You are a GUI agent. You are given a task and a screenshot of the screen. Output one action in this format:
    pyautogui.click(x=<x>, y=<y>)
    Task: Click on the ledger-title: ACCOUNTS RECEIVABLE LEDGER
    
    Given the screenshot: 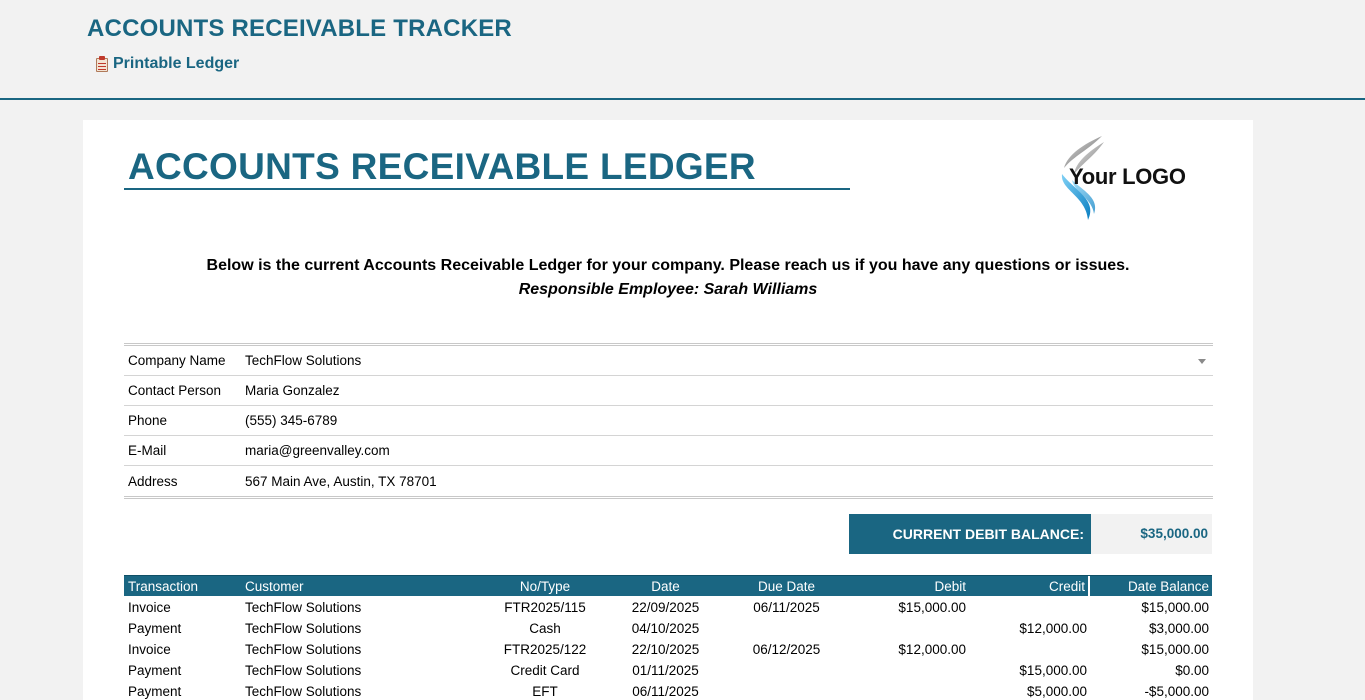 What is the action you would take?
    pyautogui.click(x=442, y=166)
    